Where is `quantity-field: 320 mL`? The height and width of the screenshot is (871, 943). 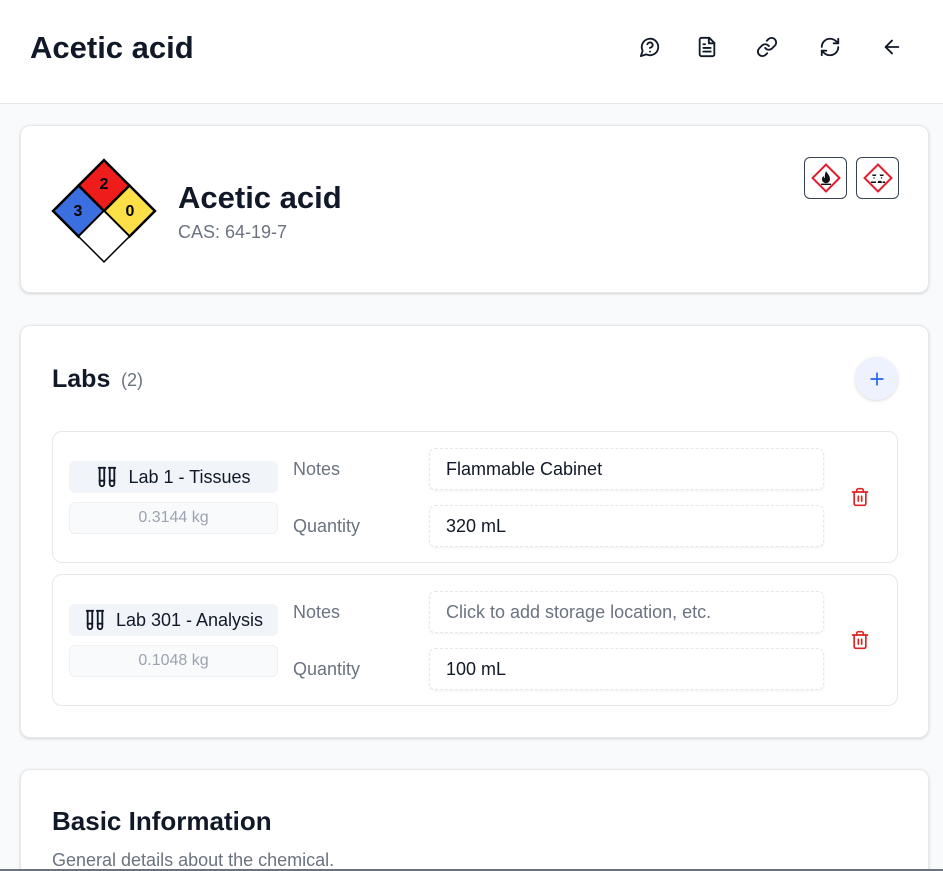
quantity-field: 320 mL is located at coordinates (626, 526).